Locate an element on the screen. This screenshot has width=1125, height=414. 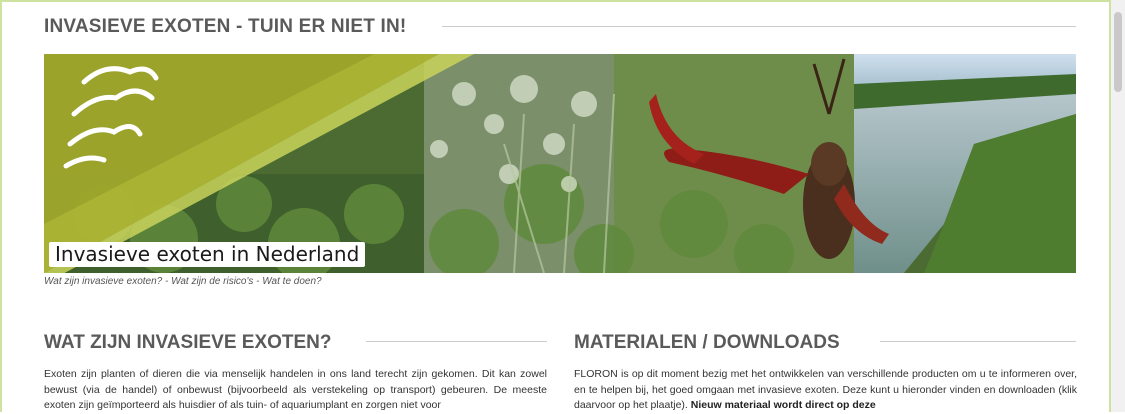
section-heading-materials: MATERIALEN / DOWNLOADS is located at coordinates (707, 342).